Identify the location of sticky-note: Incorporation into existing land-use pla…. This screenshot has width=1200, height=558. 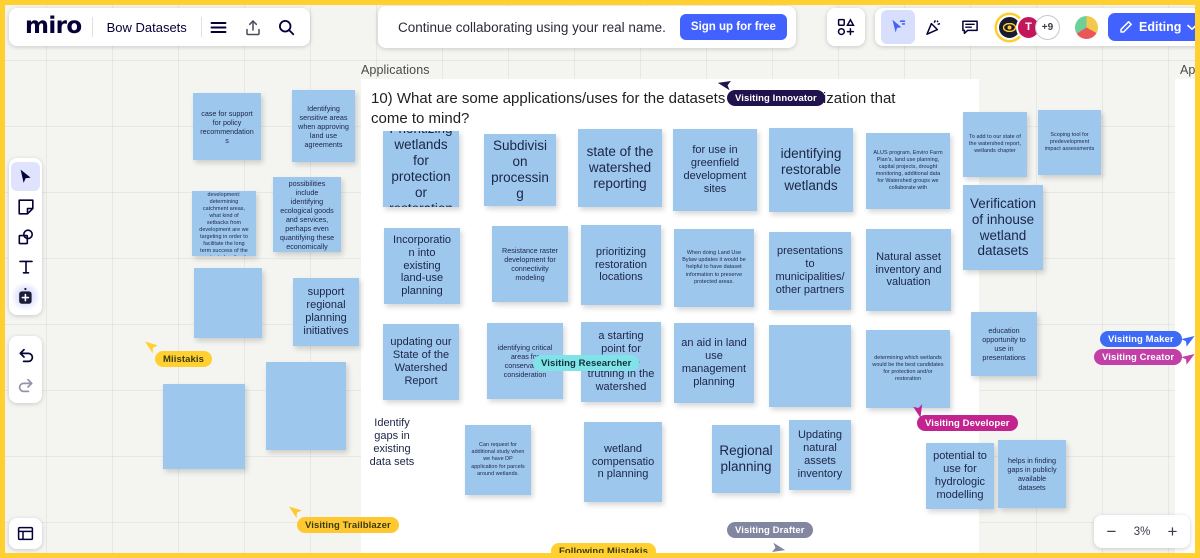
(422, 266).